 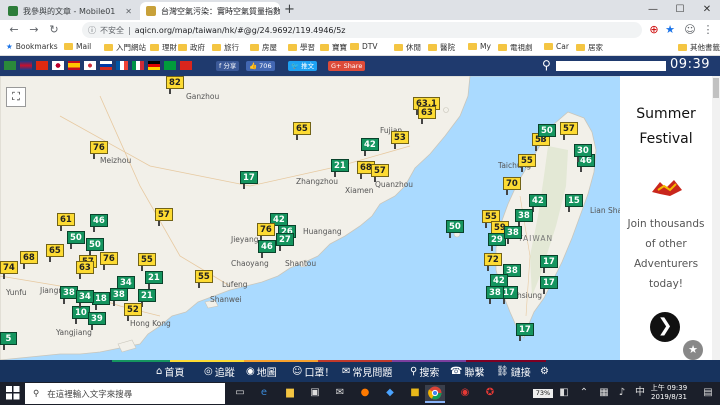 What do you see at coordinates (313, 371) in the screenshot?
I see `nav-mask: ☺ 口罩！` at bounding box center [313, 371].